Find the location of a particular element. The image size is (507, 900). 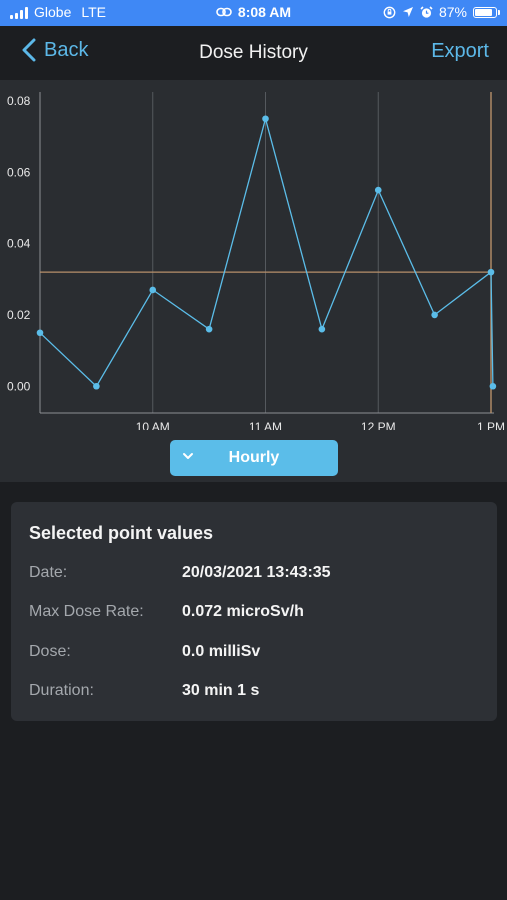

x-tick-label: 11 AM is located at coordinates (265, 425).